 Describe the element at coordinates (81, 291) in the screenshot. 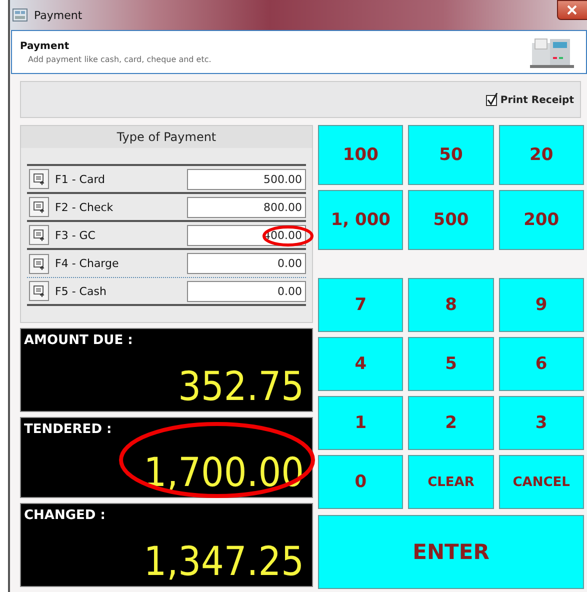

I see `payment-type-label: F5 - Cash` at that location.